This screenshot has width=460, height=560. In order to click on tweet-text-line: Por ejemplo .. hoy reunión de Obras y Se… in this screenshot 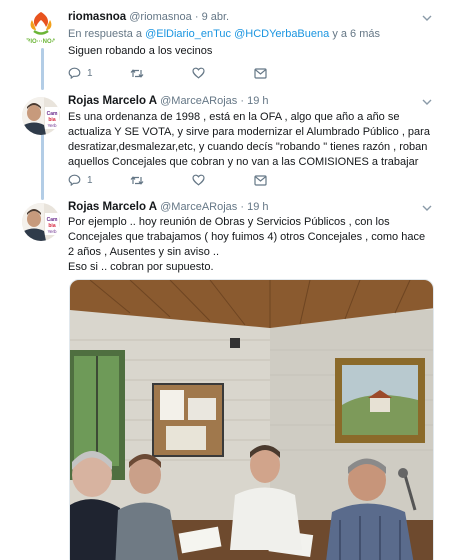, I will do `click(247, 237)`.